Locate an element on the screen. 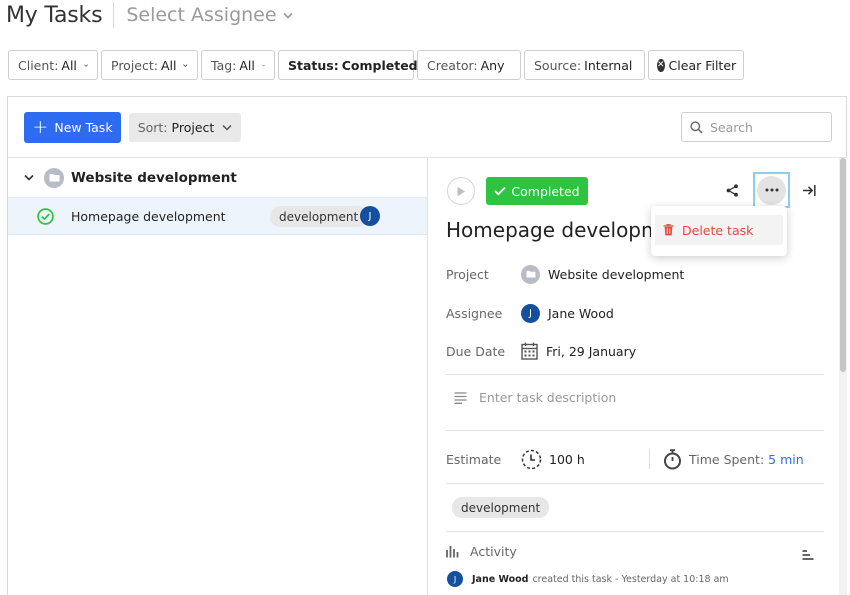  header-divider is located at coordinates (114, 15).